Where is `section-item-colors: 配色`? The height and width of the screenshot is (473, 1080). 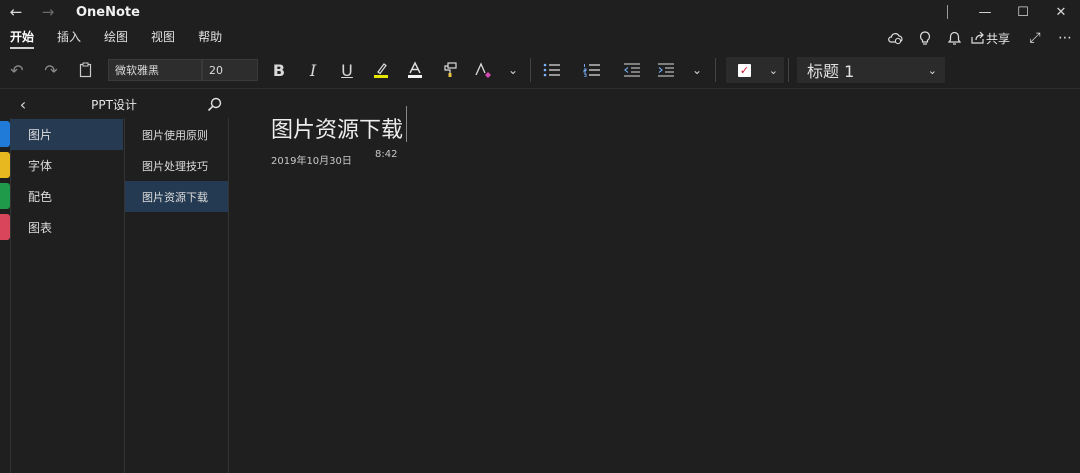
section-item-colors: 配色 is located at coordinates (66, 196).